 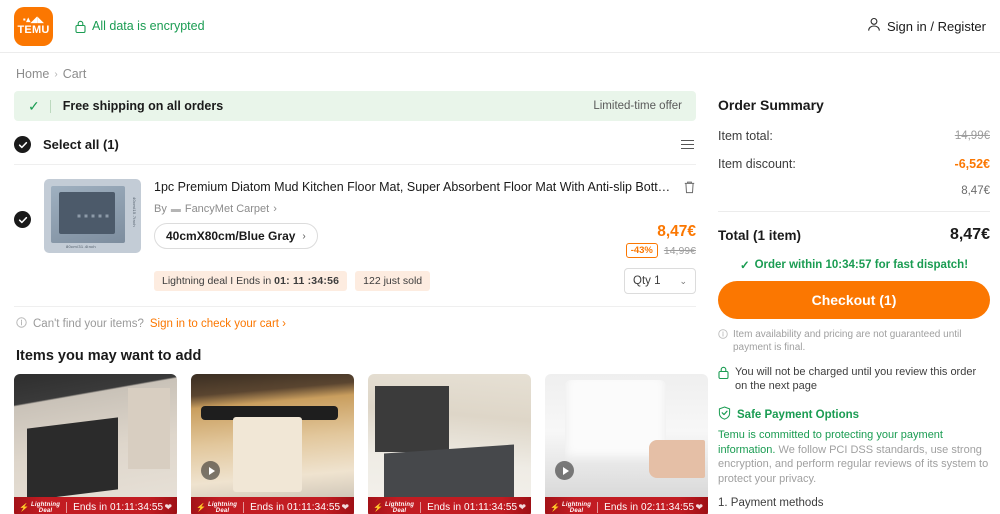 What do you see at coordinates (231, 236) in the screenshot?
I see `variant-label: 40cmX80cm/Blue Gray` at bounding box center [231, 236].